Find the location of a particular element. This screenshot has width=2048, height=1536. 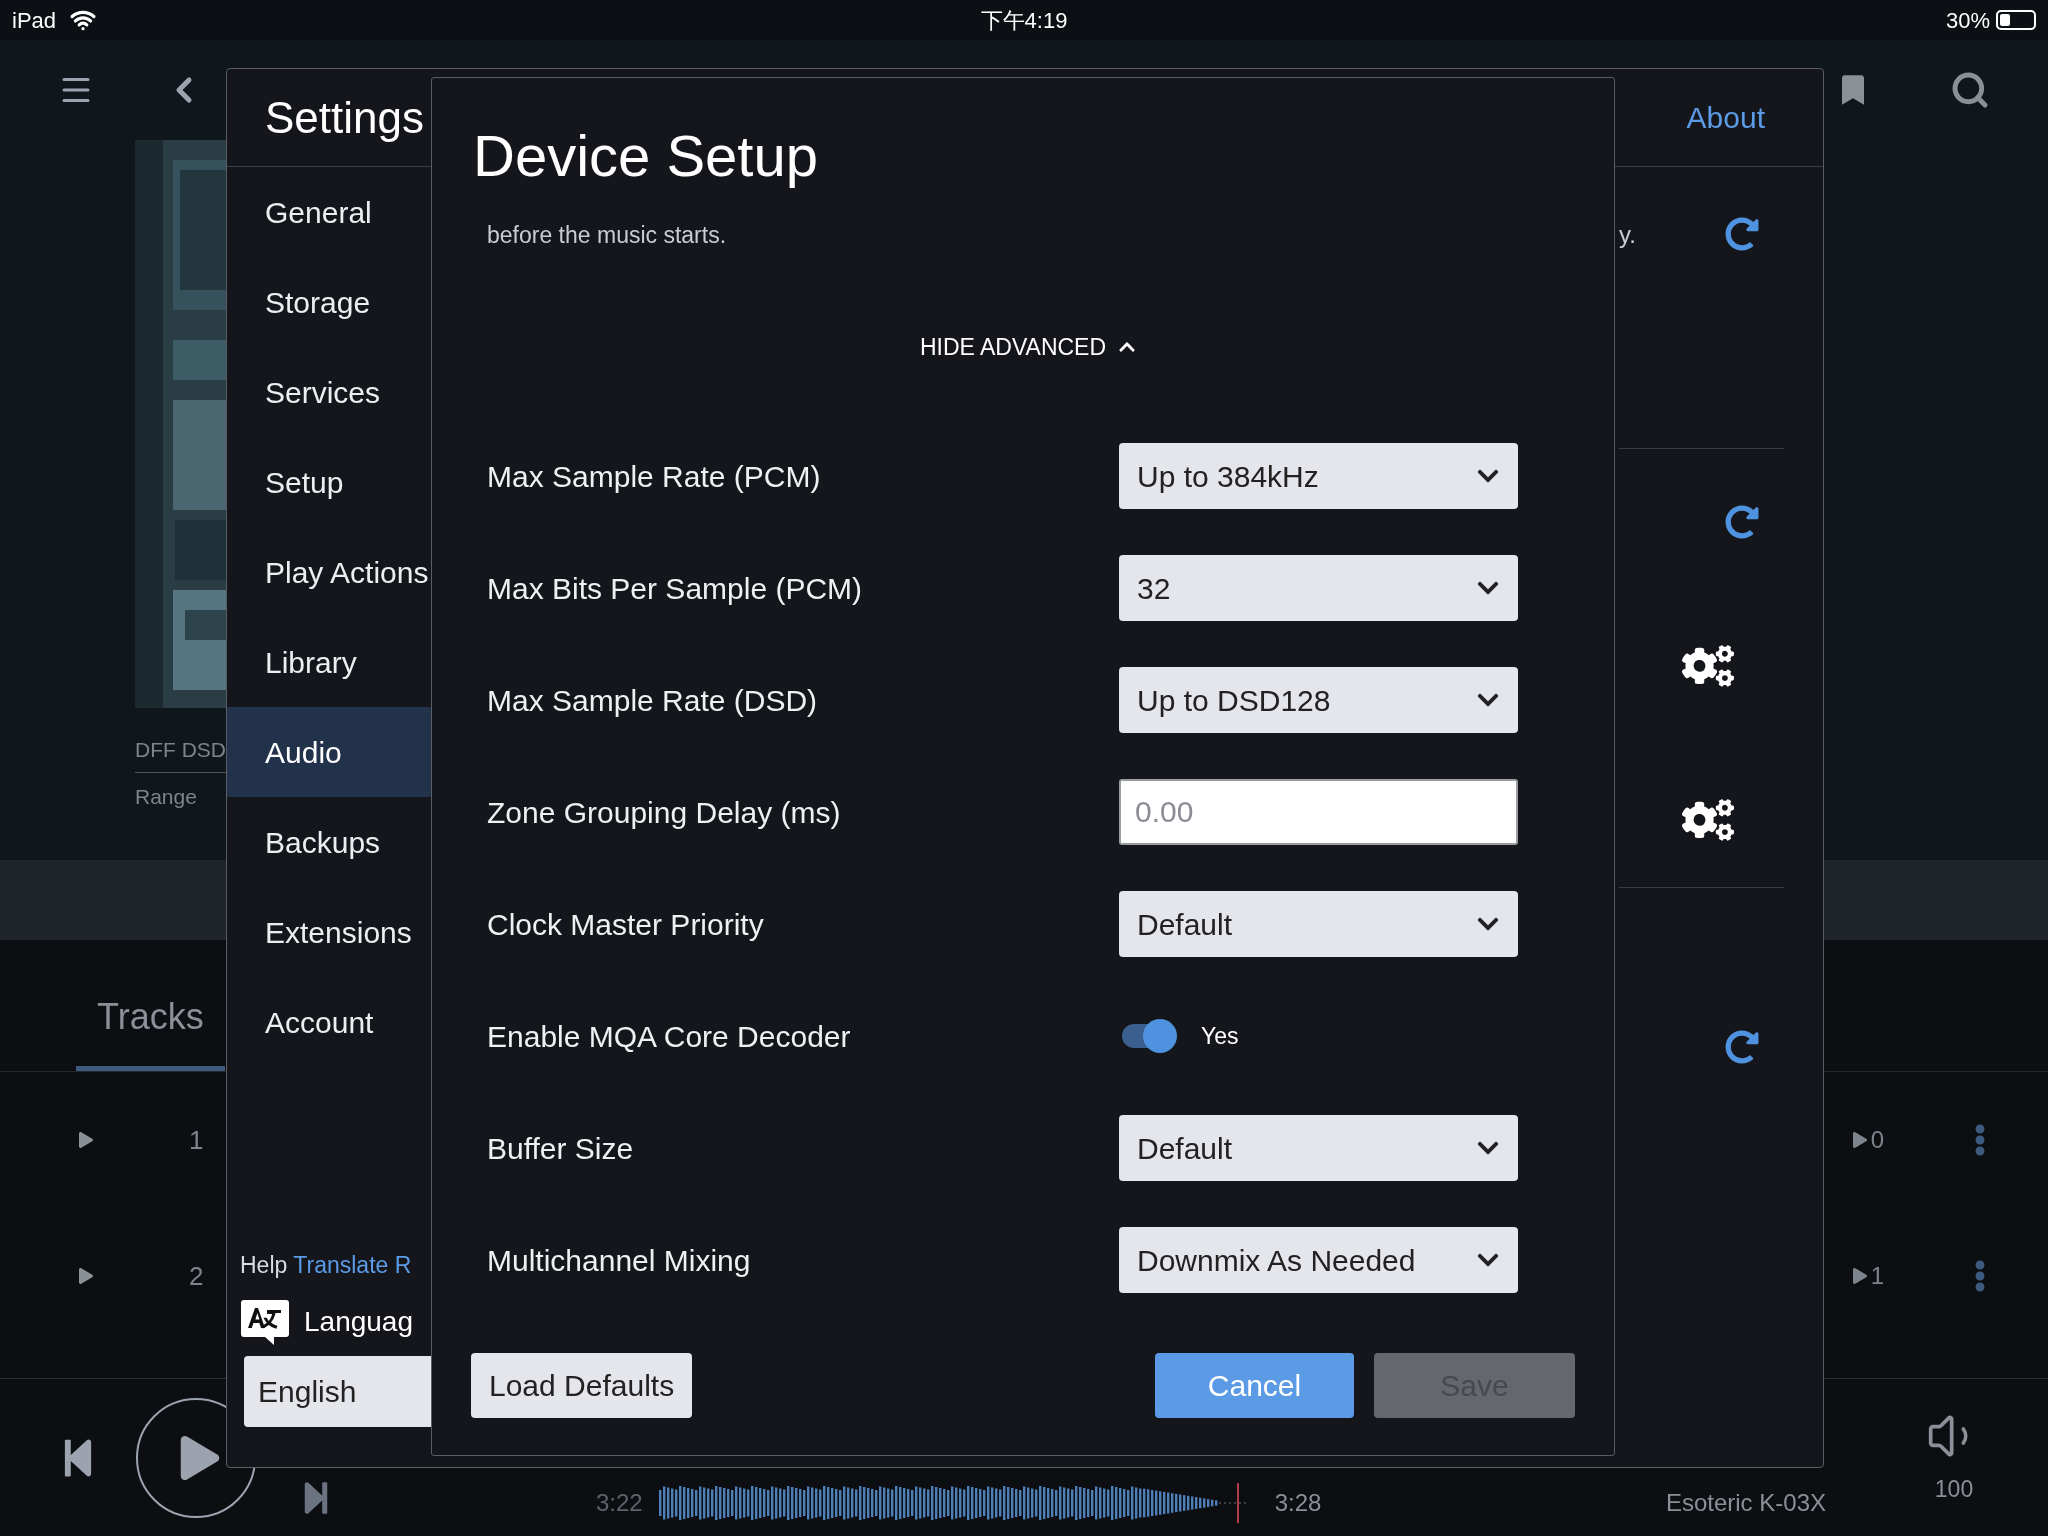

elapsed-time: 3:22 is located at coordinates (619, 1502).